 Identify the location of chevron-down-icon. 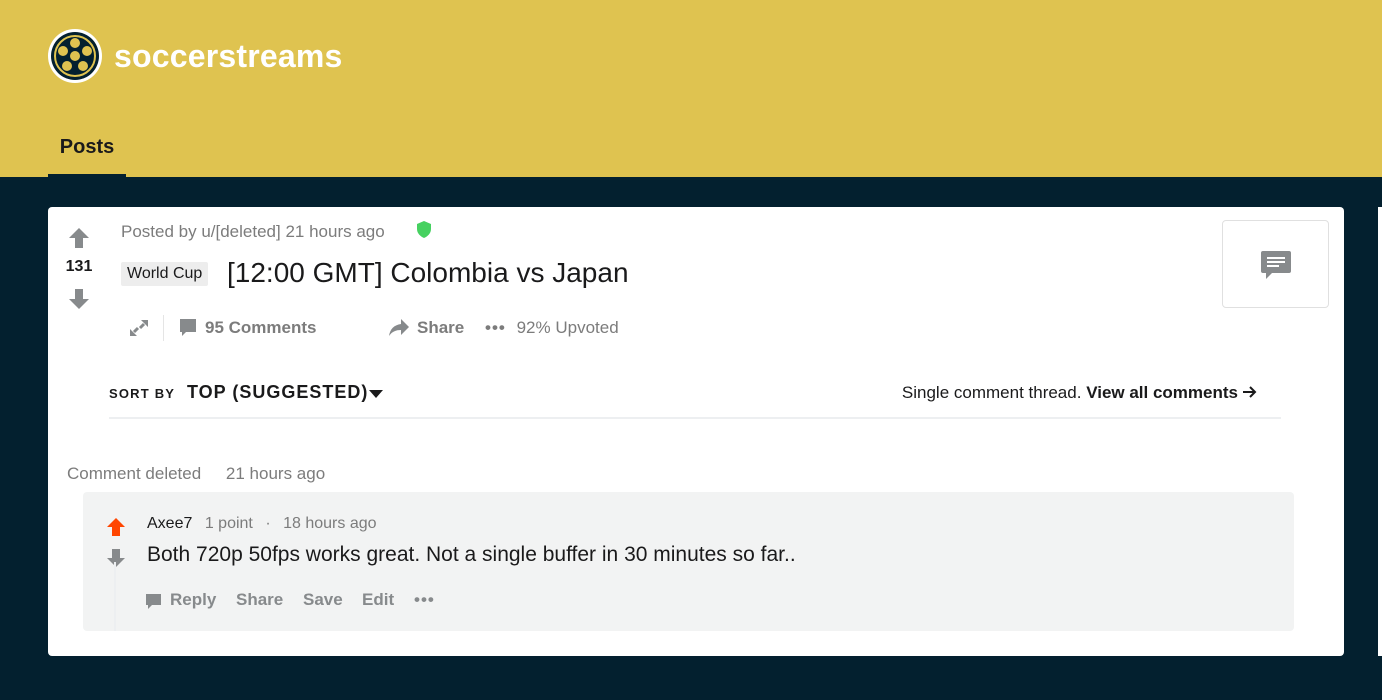
(376, 394).